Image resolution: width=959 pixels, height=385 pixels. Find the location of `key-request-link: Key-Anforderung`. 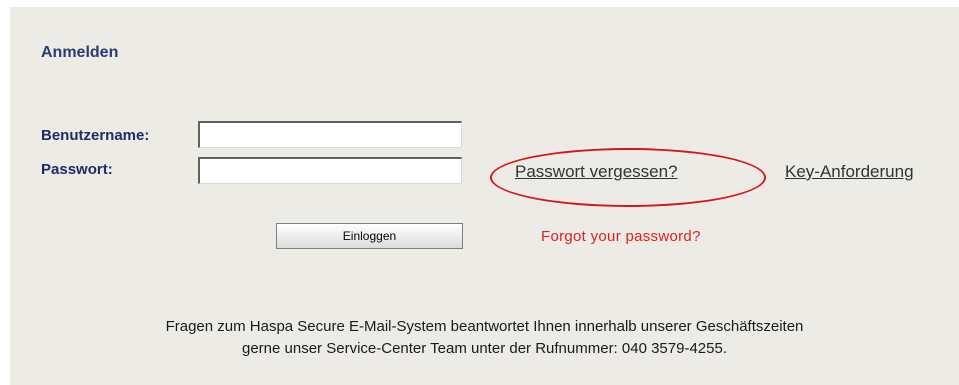

key-request-link: Key-Anforderung is located at coordinates (849, 172).